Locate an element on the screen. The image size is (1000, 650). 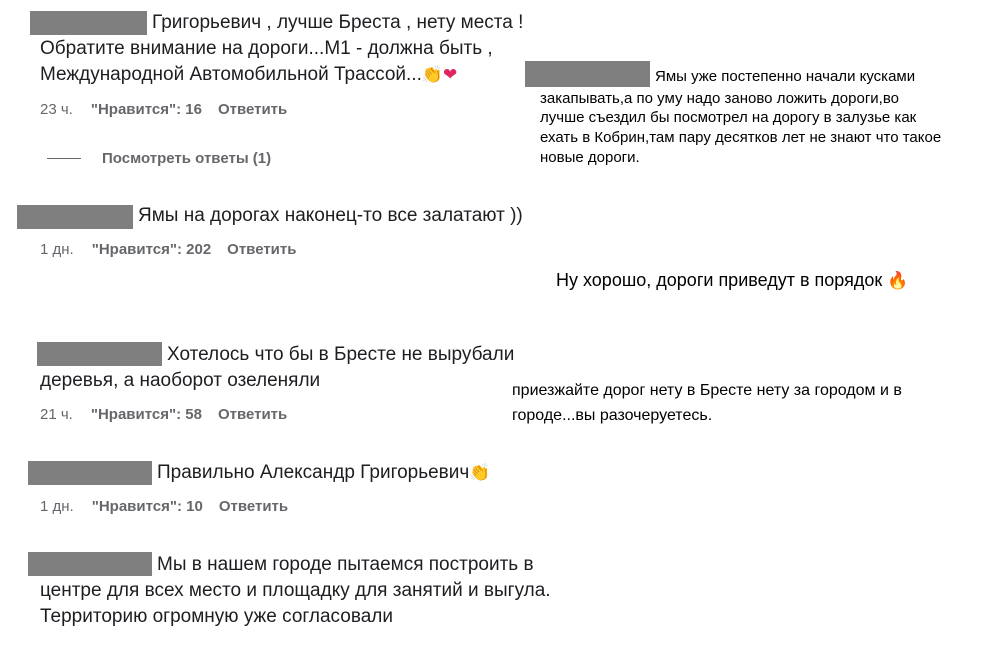
like-button: "Нравится": 10 is located at coordinates (147, 506).